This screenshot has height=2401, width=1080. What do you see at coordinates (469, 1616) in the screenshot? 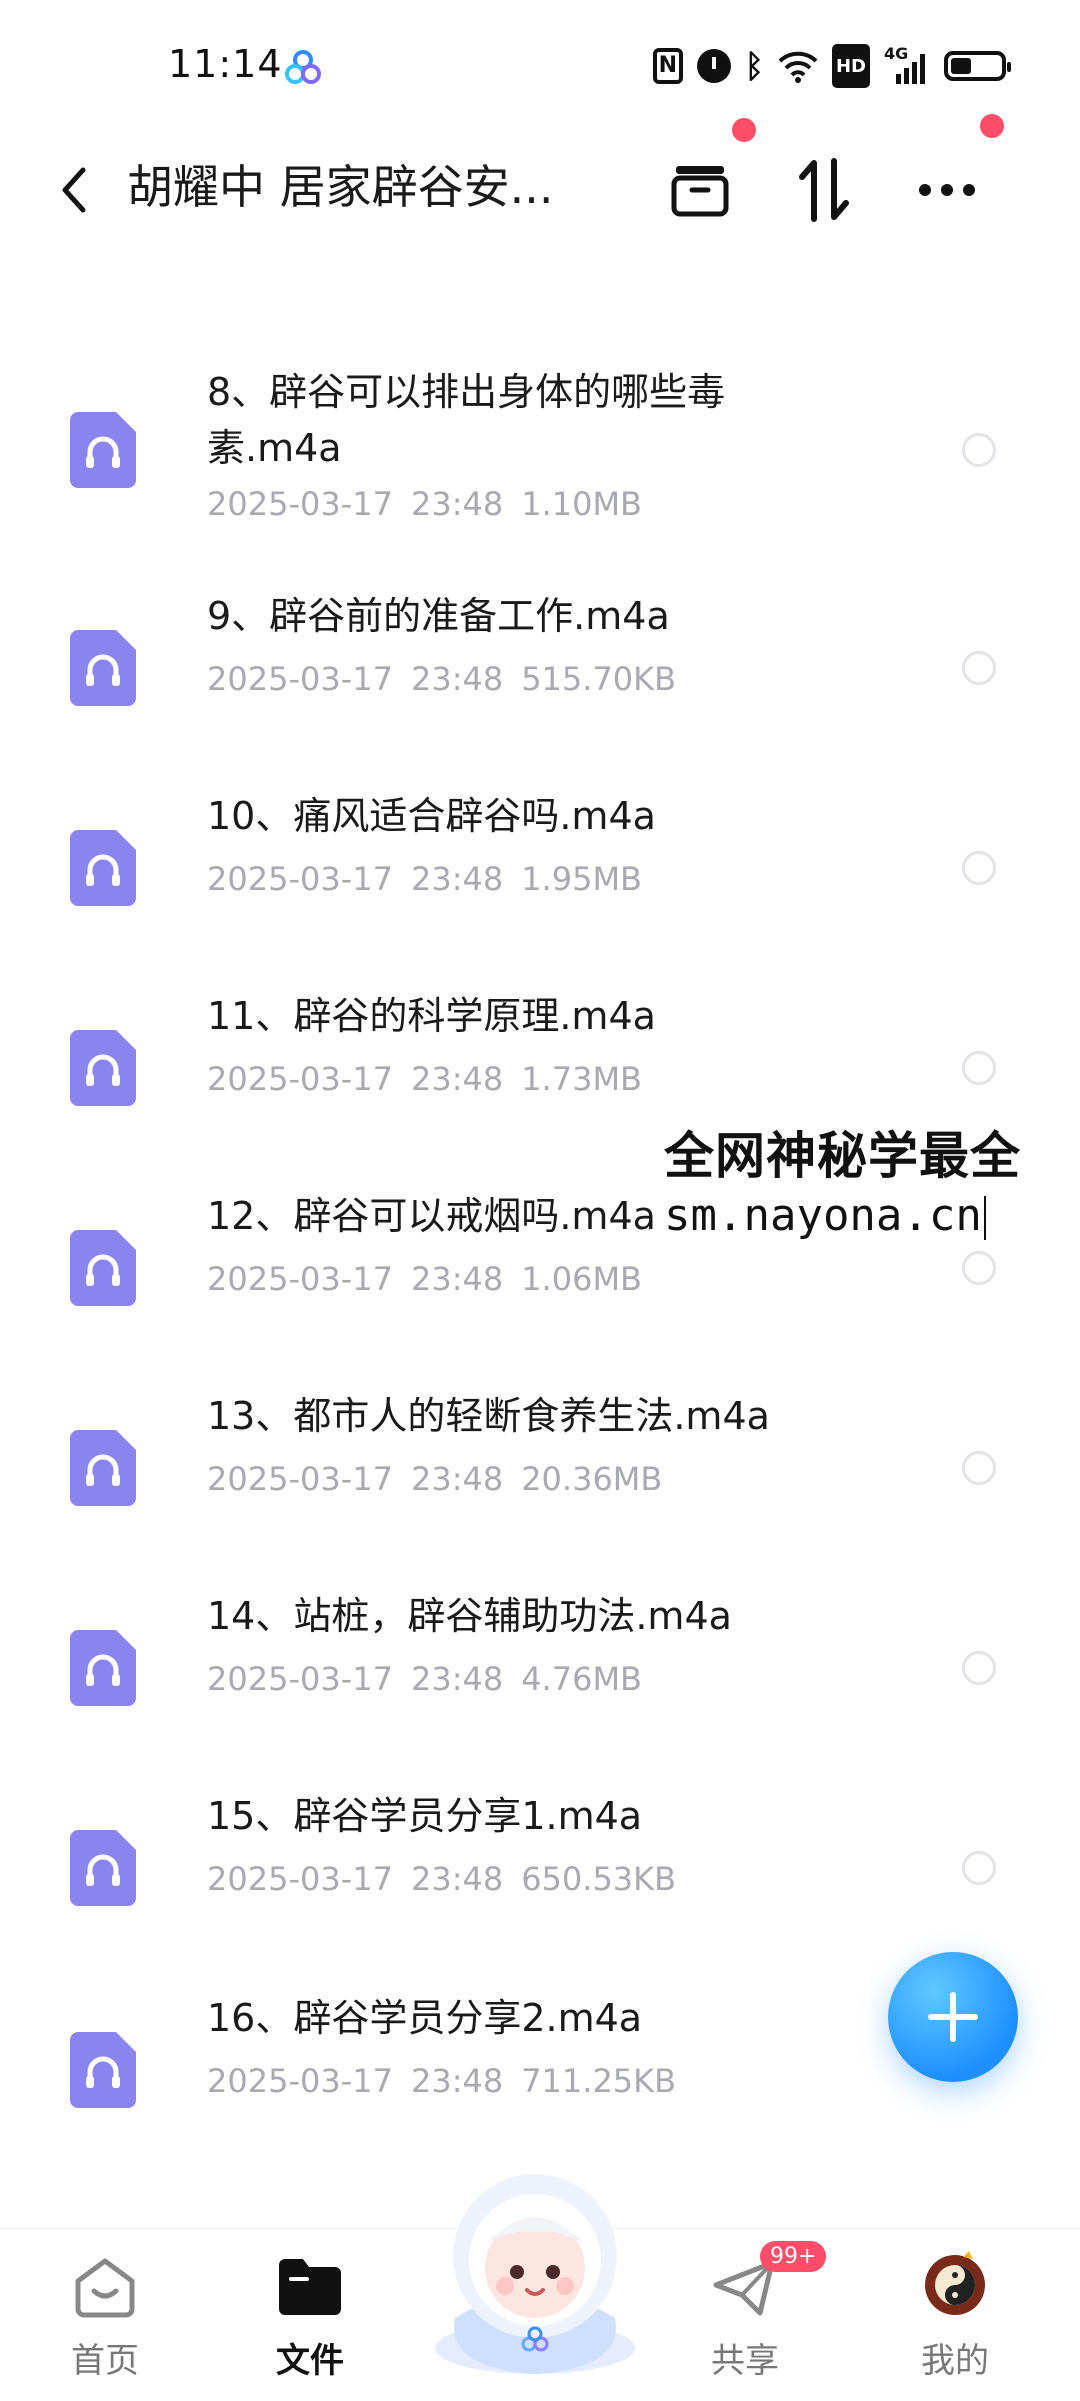
I see `file-name: 14、站桩，辟谷辅助功法.m4a` at bounding box center [469, 1616].